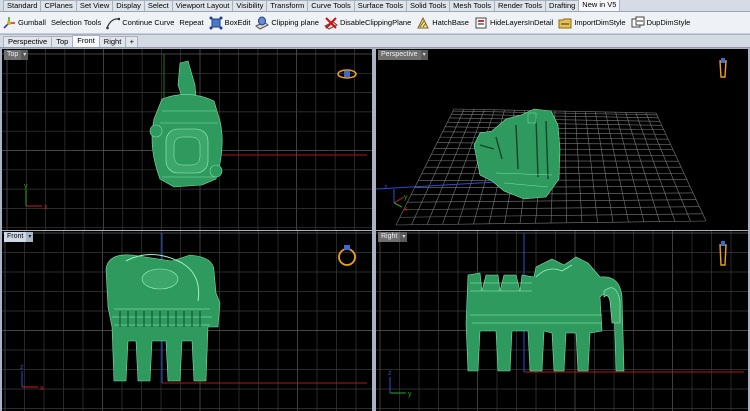 The image size is (750, 411). Describe the element at coordinates (113, 23) in the screenshot. I see `continue-curve-icon` at that location.